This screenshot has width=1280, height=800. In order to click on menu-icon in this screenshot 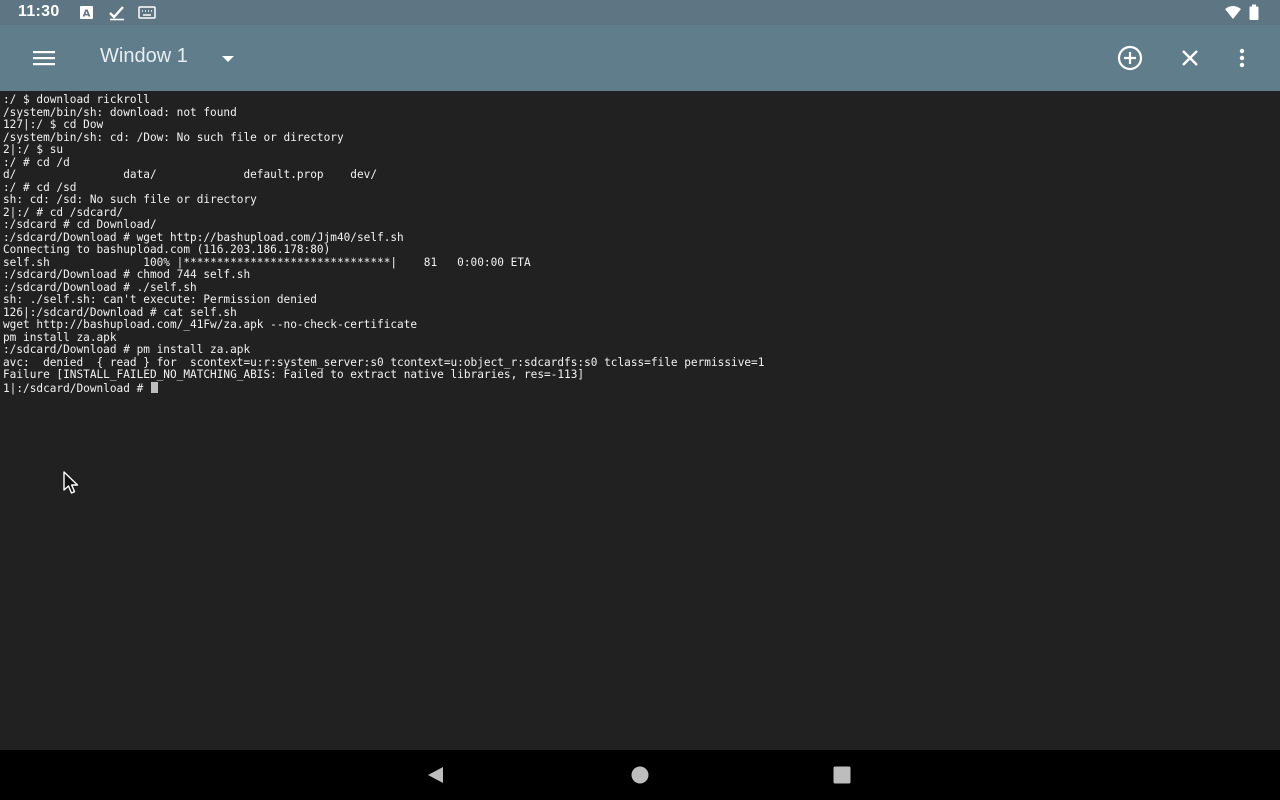, I will do `click(45, 58)`.